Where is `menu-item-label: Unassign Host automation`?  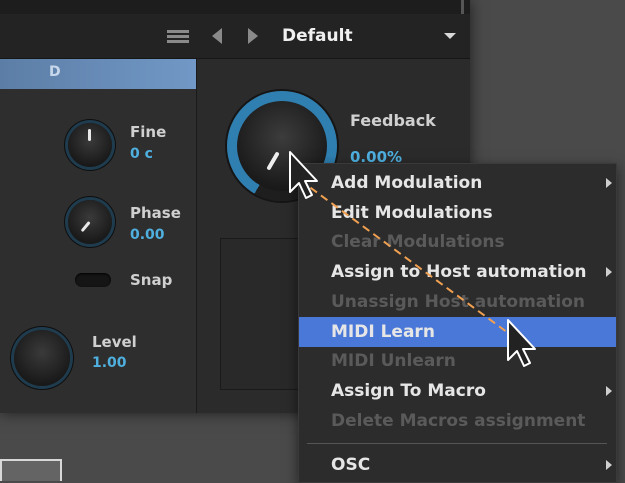
menu-item-label: Unassign Host automation is located at coordinates (458, 302).